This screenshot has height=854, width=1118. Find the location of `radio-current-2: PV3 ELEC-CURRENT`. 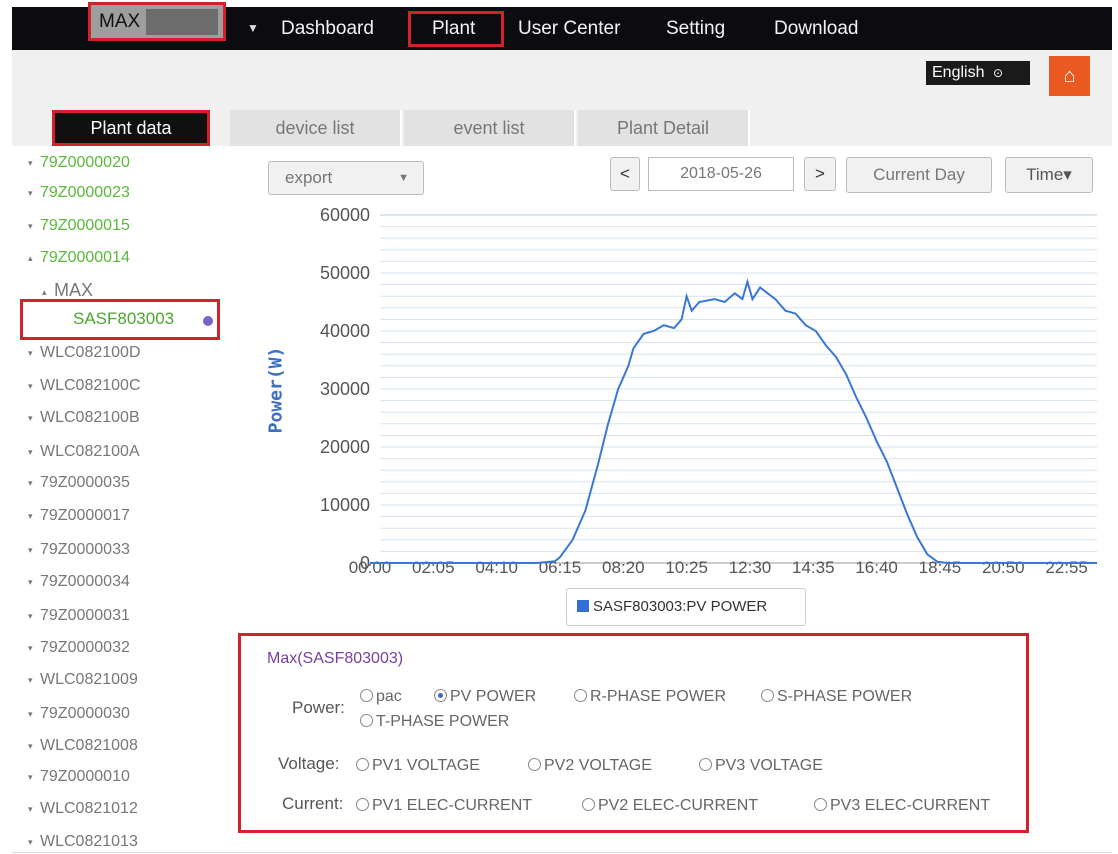

radio-current-2: PV3 ELEC-CURRENT is located at coordinates (902, 806).